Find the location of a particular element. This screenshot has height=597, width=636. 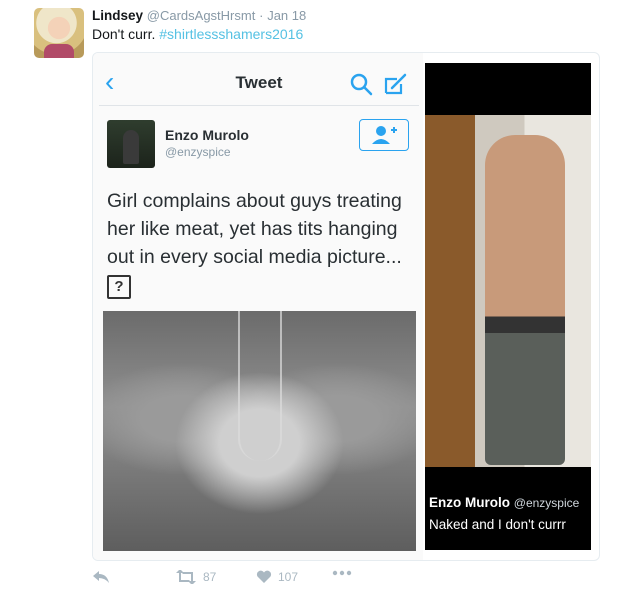

embedded-user-avatar is located at coordinates (131, 144).